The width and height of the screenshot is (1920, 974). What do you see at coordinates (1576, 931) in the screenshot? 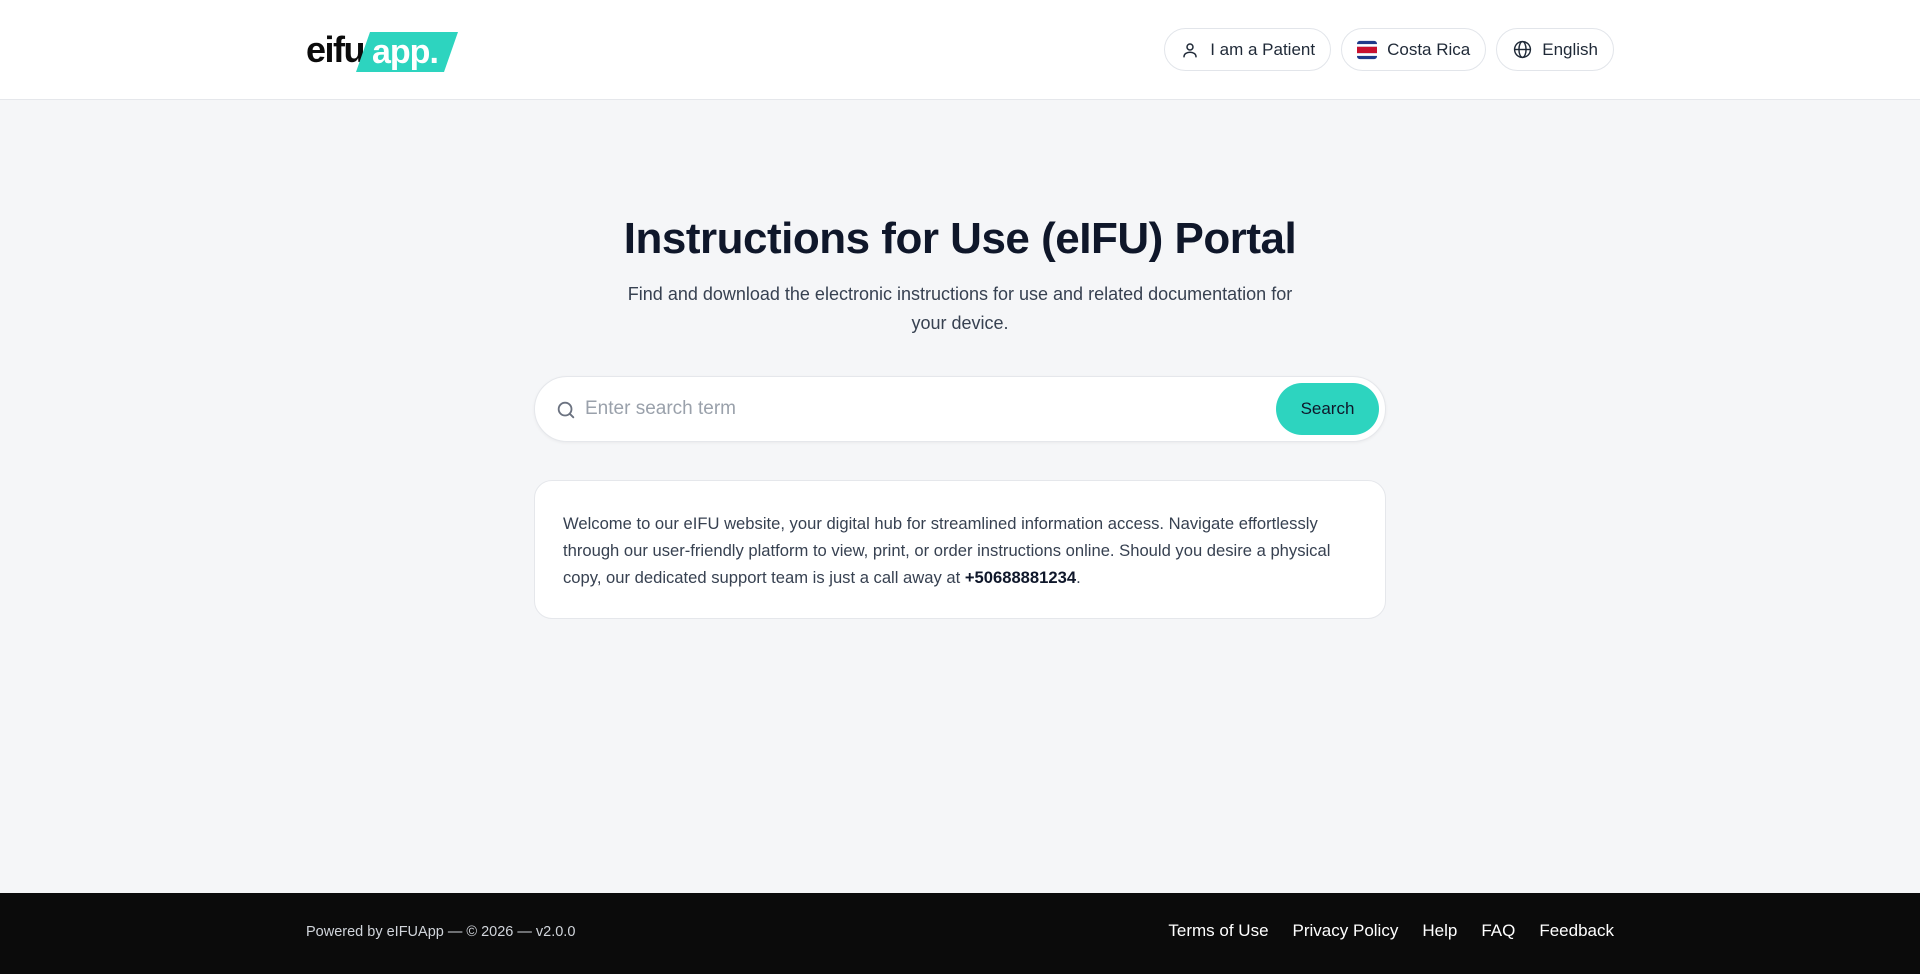
I see `feedback-link: Feedback` at bounding box center [1576, 931].